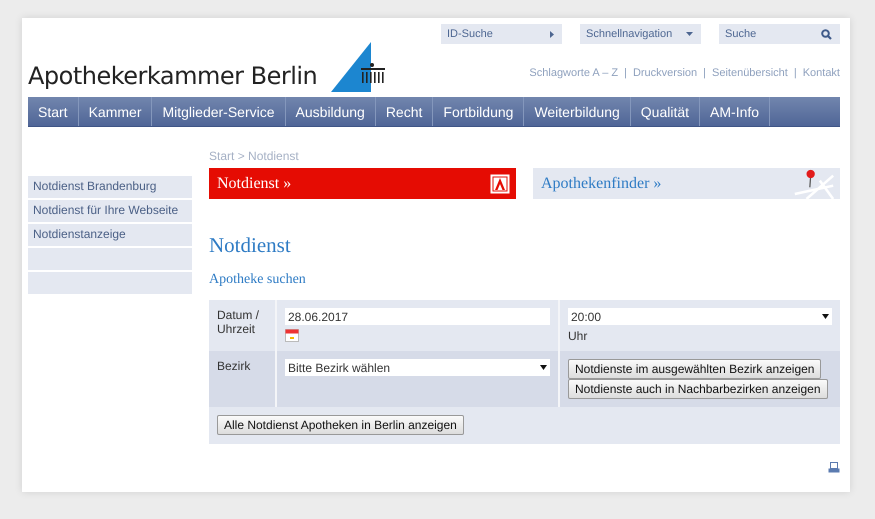 The width and height of the screenshot is (875, 519). Describe the element at coordinates (501, 34) in the screenshot. I see `id-search-link: ID-Suche` at that location.